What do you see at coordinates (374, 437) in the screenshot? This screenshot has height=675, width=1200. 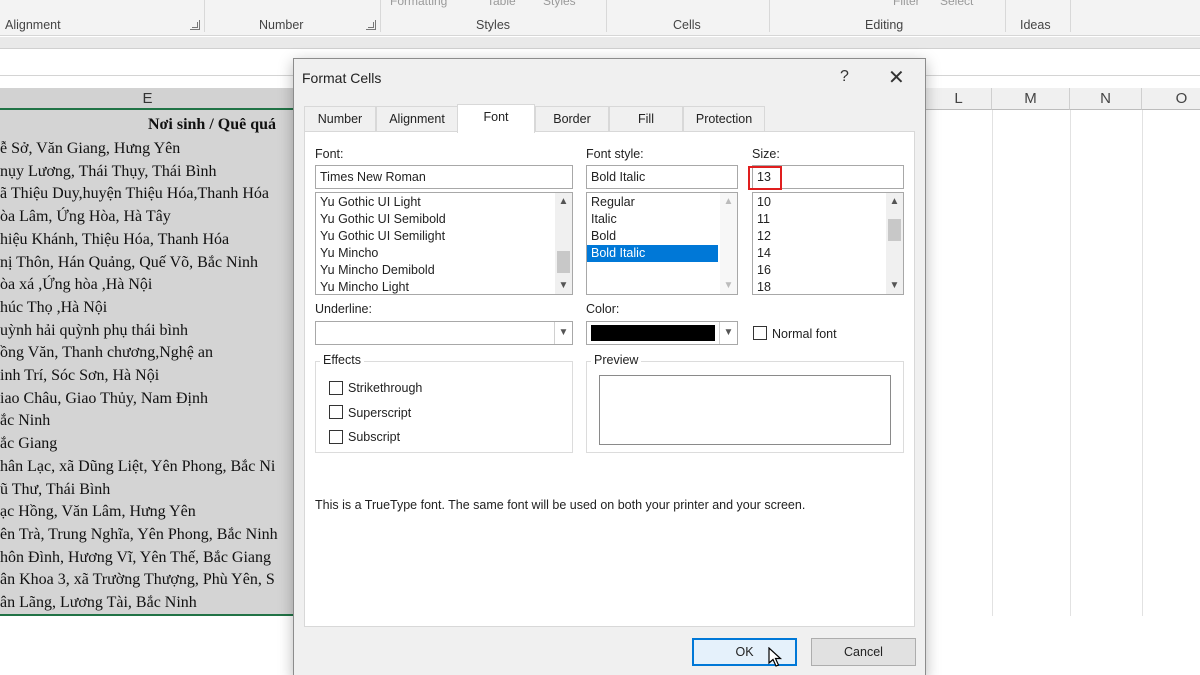 I see `subscript-label: Subscript` at bounding box center [374, 437].